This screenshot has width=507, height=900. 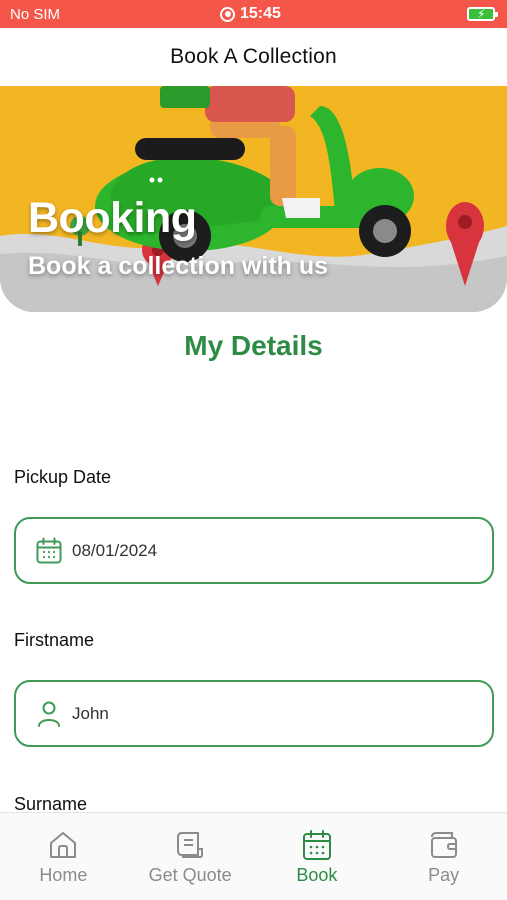 What do you see at coordinates (444, 845) in the screenshot?
I see `wallet-icon` at bounding box center [444, 845].